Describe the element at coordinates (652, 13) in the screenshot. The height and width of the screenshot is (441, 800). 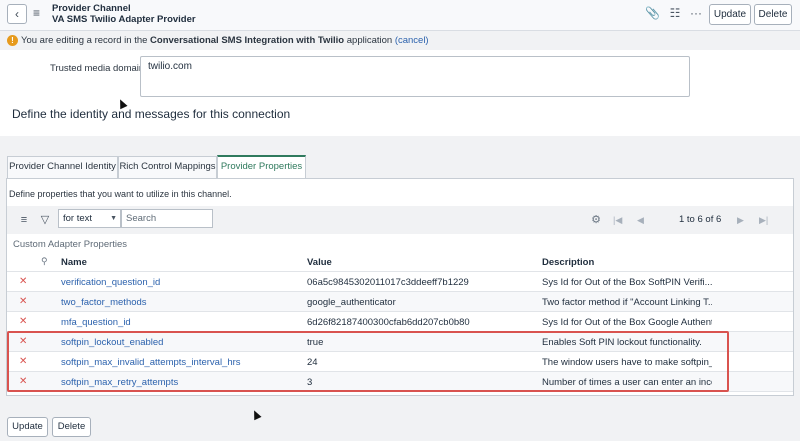
I see `paperclip-icon: 📎` at that location.